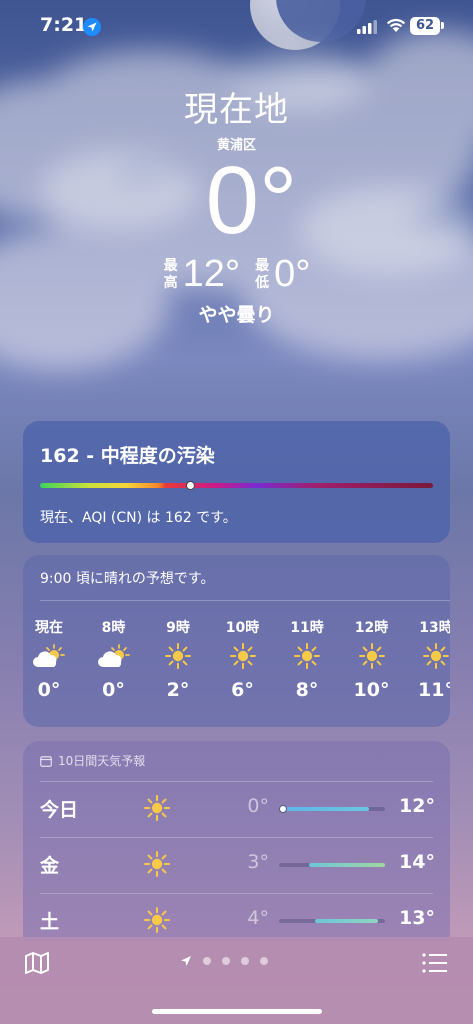 Image resolution: width=473 pixels, height=1024 pixels. I want to click on hourly-item: 11時 8°, so click(307, 659).